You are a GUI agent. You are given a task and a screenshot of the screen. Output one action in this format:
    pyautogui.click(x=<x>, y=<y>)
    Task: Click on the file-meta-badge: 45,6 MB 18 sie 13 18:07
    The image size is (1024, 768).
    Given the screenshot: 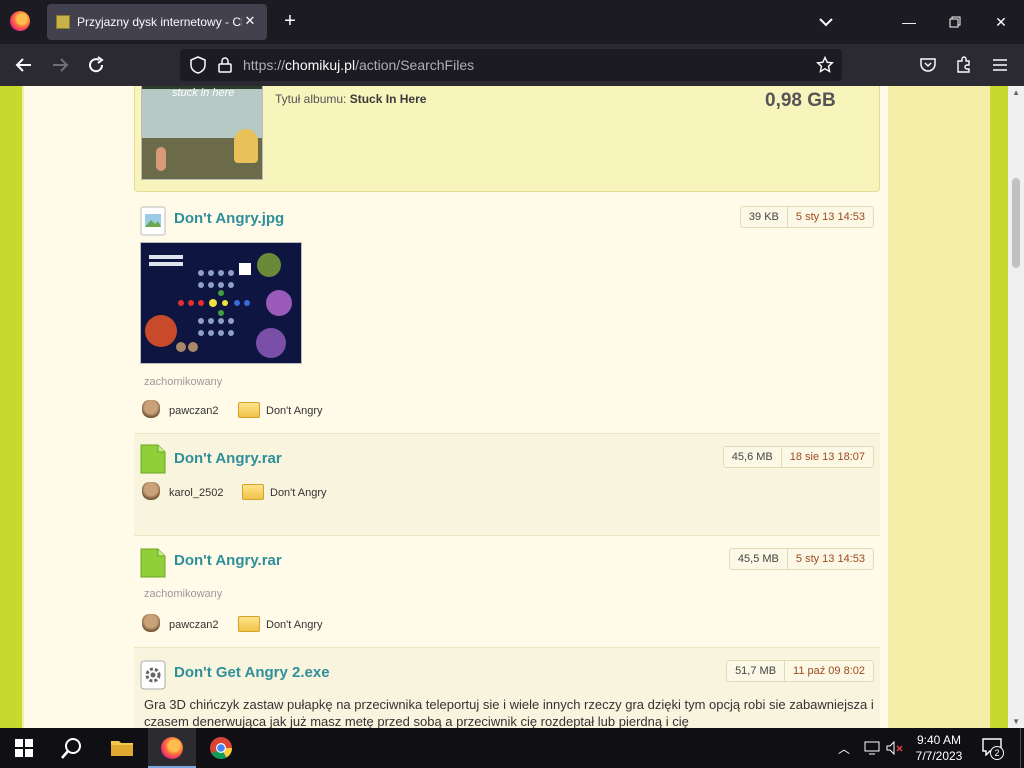 What is the action you would take?
    pyautogui.click(x=798, y=457)
    